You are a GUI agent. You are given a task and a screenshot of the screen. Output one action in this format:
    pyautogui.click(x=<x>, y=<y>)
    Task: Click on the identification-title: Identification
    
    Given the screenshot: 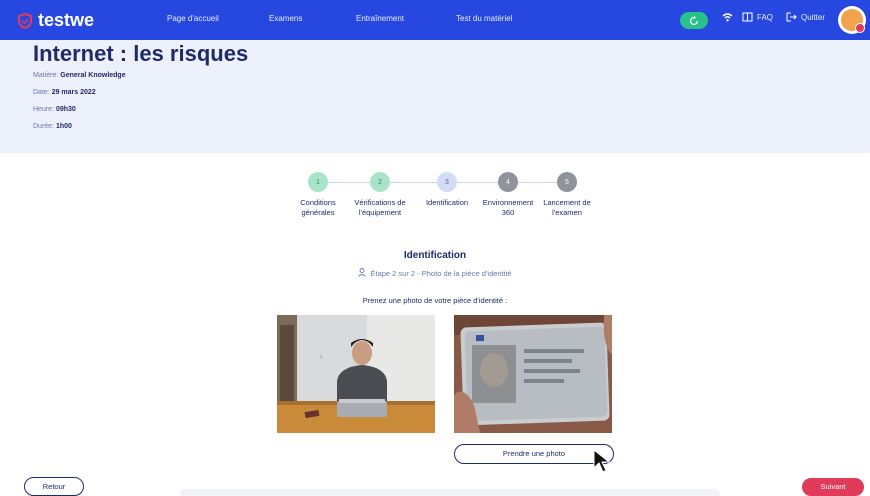 What is the action you would take?
    pyautogui.click(x=435, y=255)
    